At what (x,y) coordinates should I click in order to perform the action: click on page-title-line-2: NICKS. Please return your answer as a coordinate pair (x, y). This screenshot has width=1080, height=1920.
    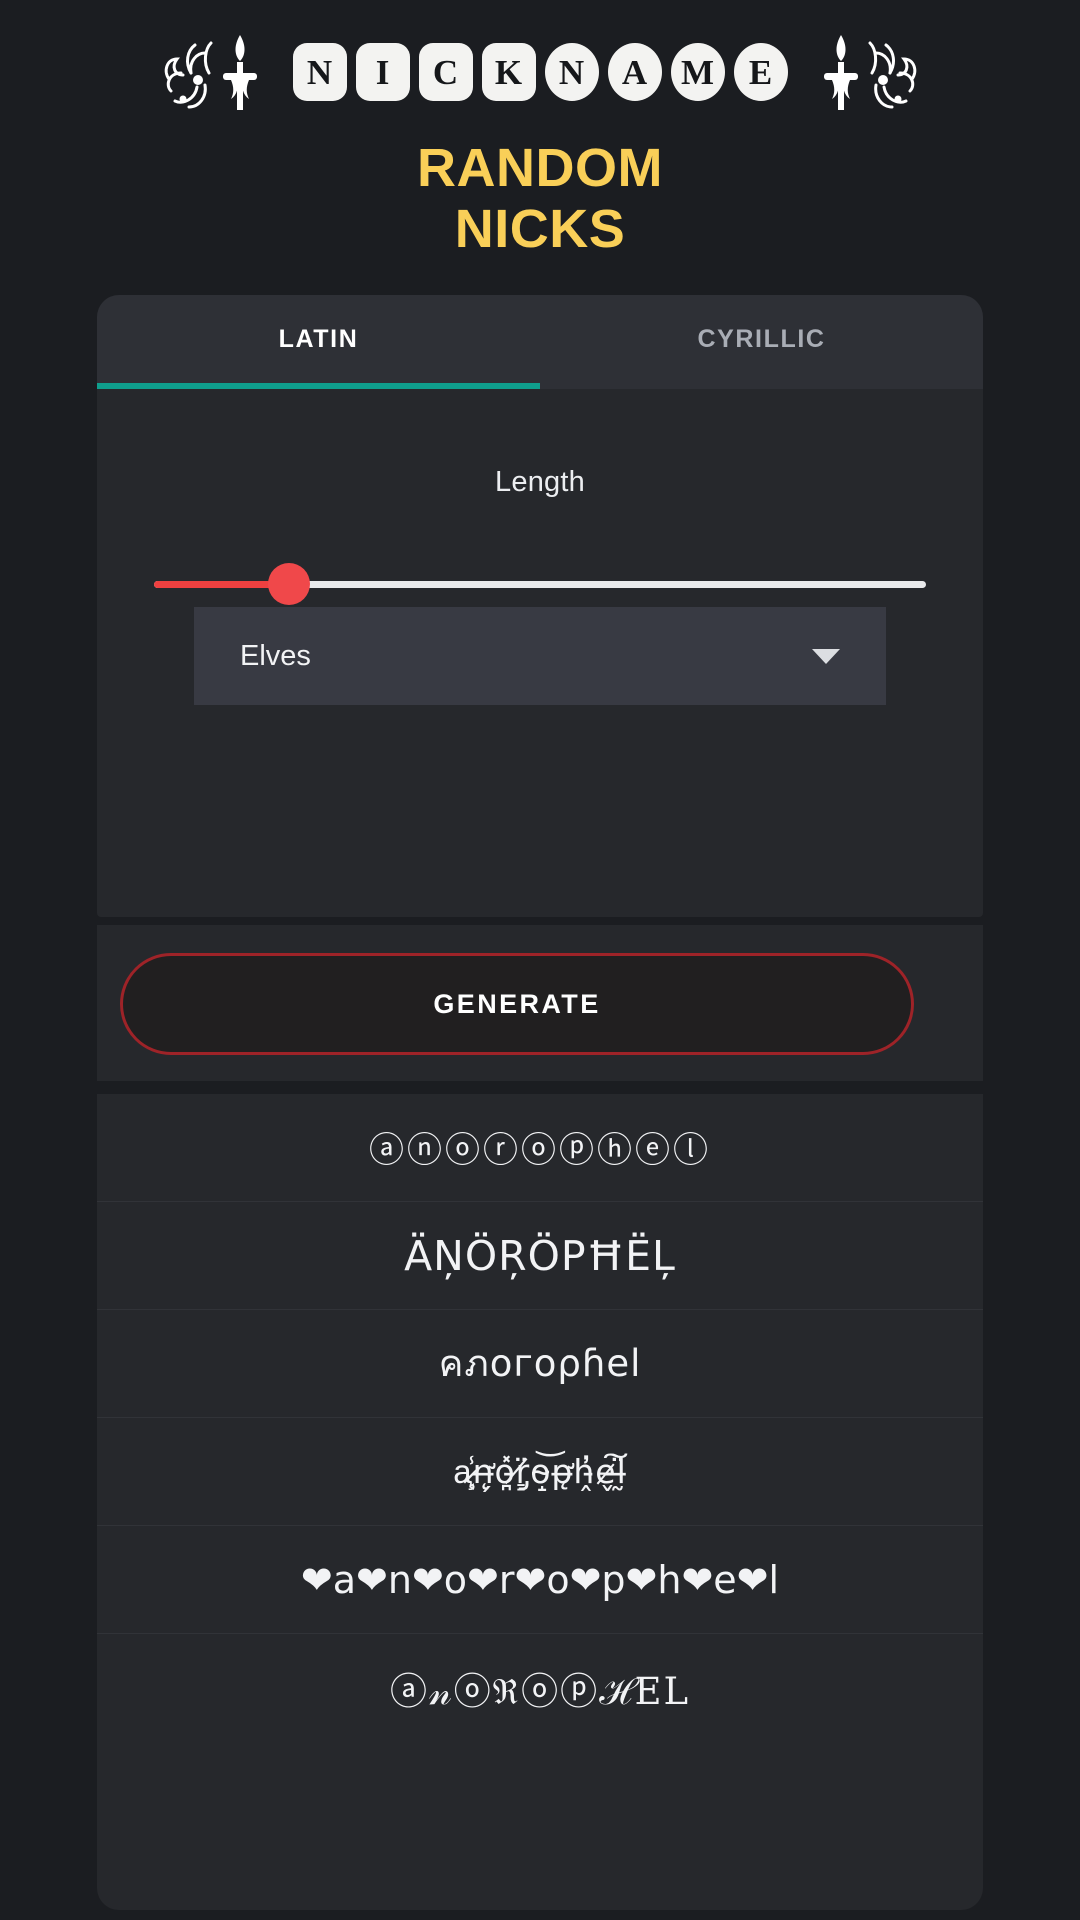
    Looking at the image, I should click on (540, 229).